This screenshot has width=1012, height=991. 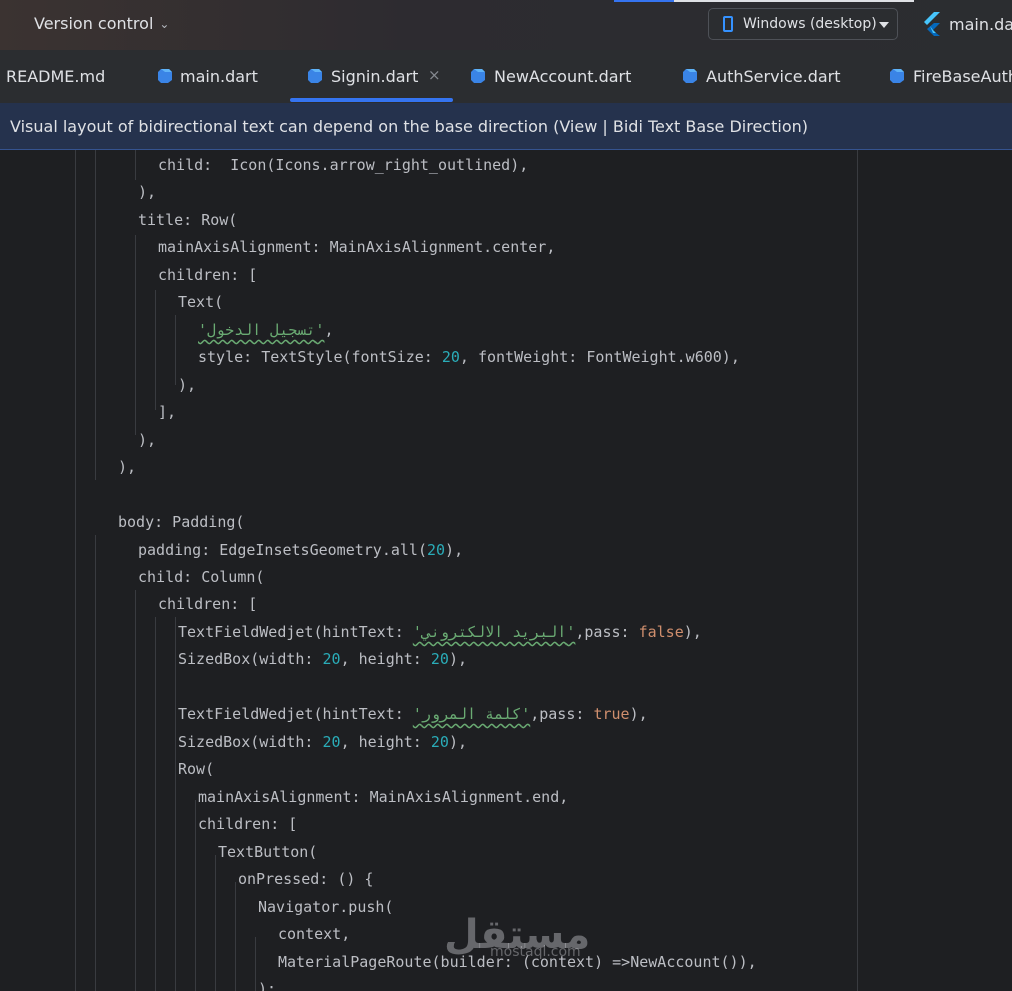 What do you see at coordinates (201, 302) in the screenshot?
I see `code-line: Text(` at bounding box center [201, 302].